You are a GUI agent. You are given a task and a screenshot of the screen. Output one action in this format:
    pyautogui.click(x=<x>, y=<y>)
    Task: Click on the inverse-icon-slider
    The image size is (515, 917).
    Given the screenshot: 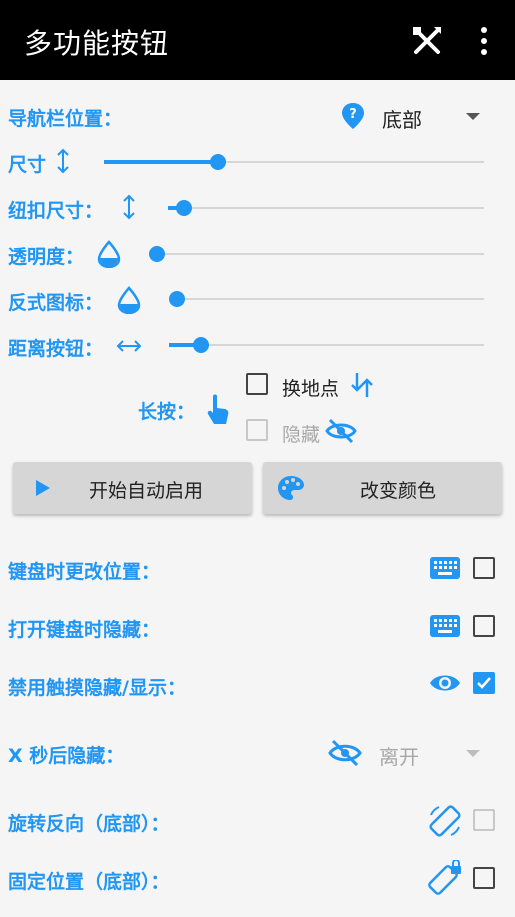 What is the action you would take?
    pyautogui.click(x=326, y=299)
    